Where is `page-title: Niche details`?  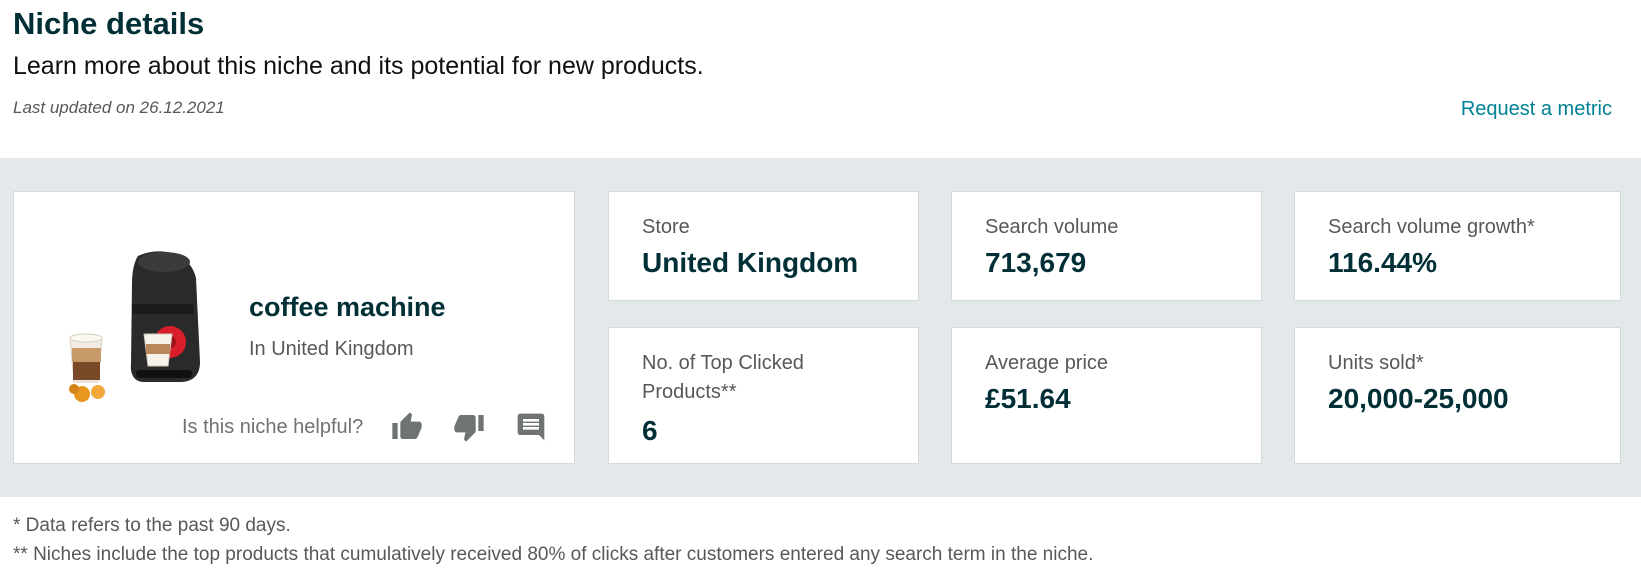
page-title: Niche details is located at coordinates (109, 23).